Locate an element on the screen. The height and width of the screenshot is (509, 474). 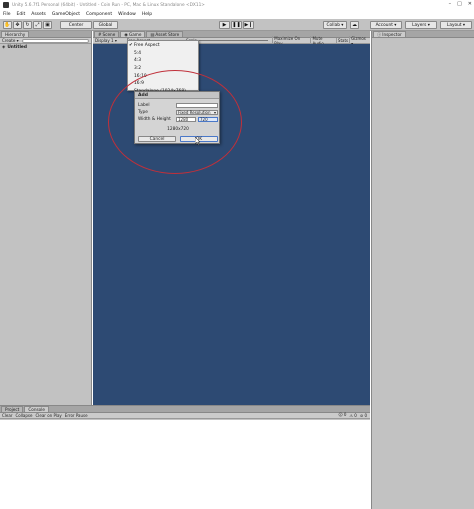
layout-label: Layout ▾ is located at coordinates (456, 25).